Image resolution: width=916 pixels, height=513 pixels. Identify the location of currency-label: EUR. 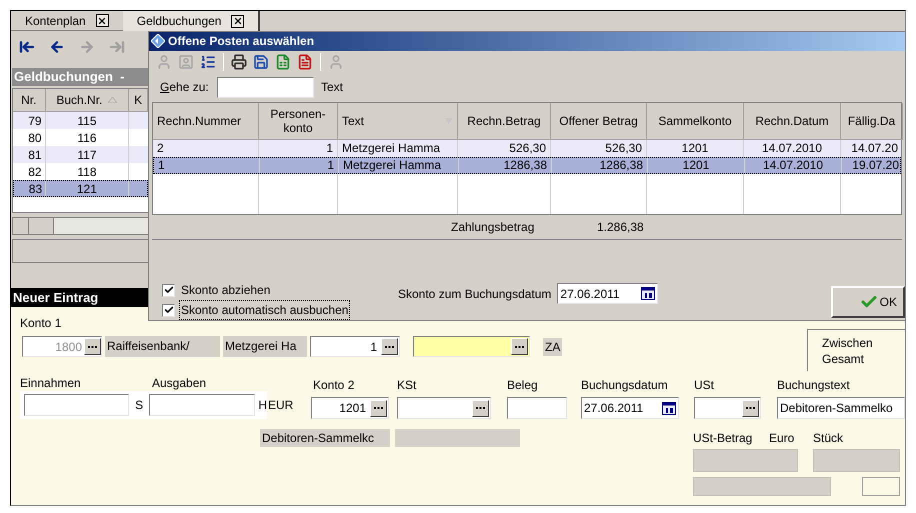
(281, 405).